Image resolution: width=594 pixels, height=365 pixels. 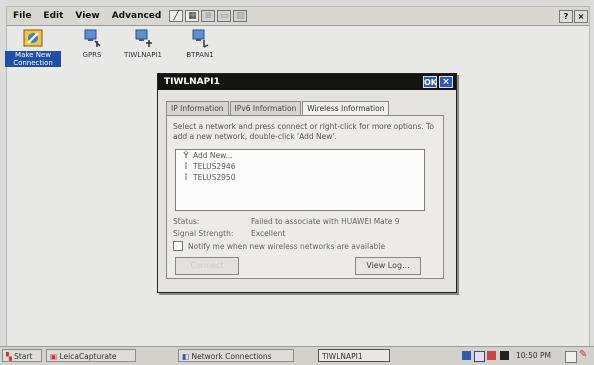 What do you see at coordinates (87, 16) in the screenshot?
I see `menu-view: View` at bounding box center [87, 16].